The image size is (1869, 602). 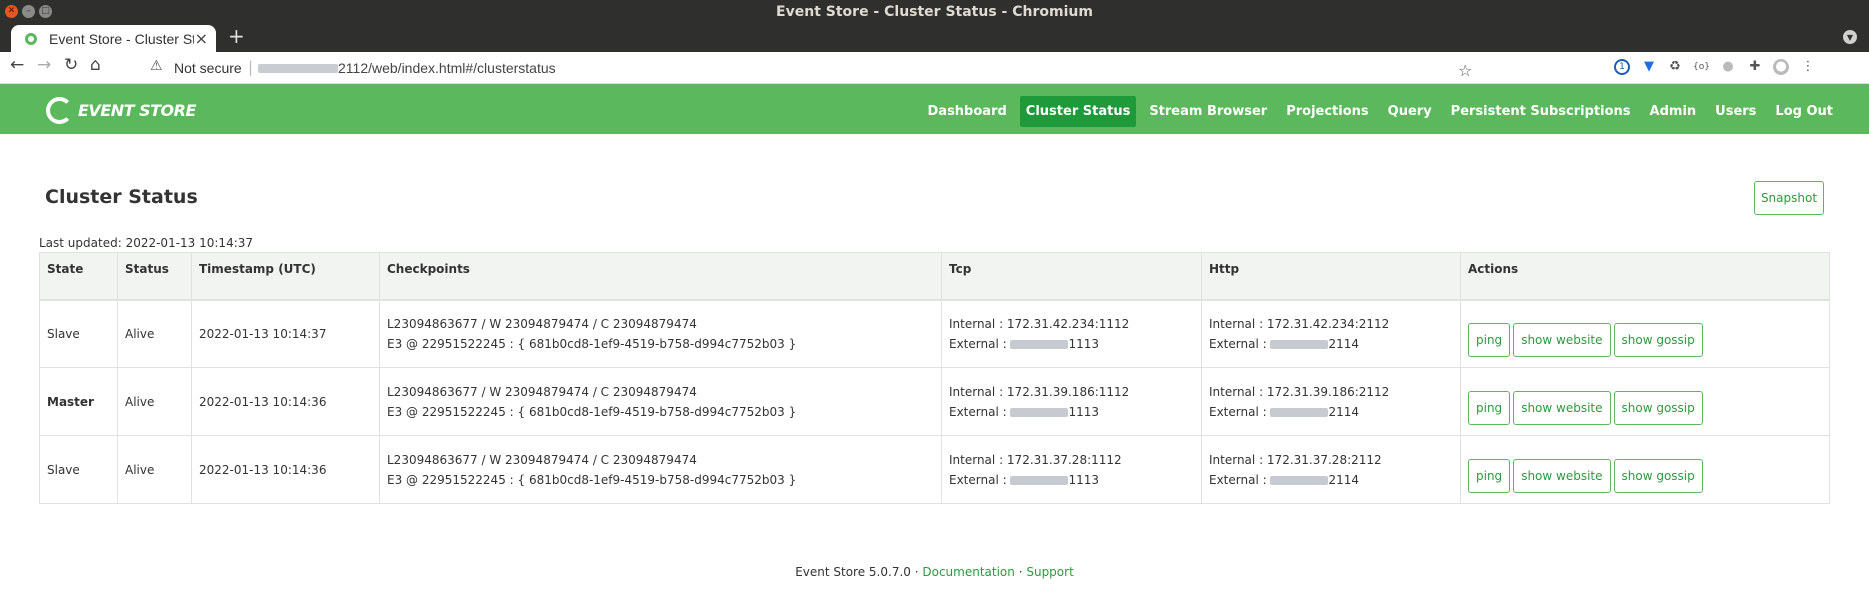 What do you see at coordinates (1622, 67) in the screenshot?
I see `password-manager-icon: 1` at bounding box center [1622, 67].